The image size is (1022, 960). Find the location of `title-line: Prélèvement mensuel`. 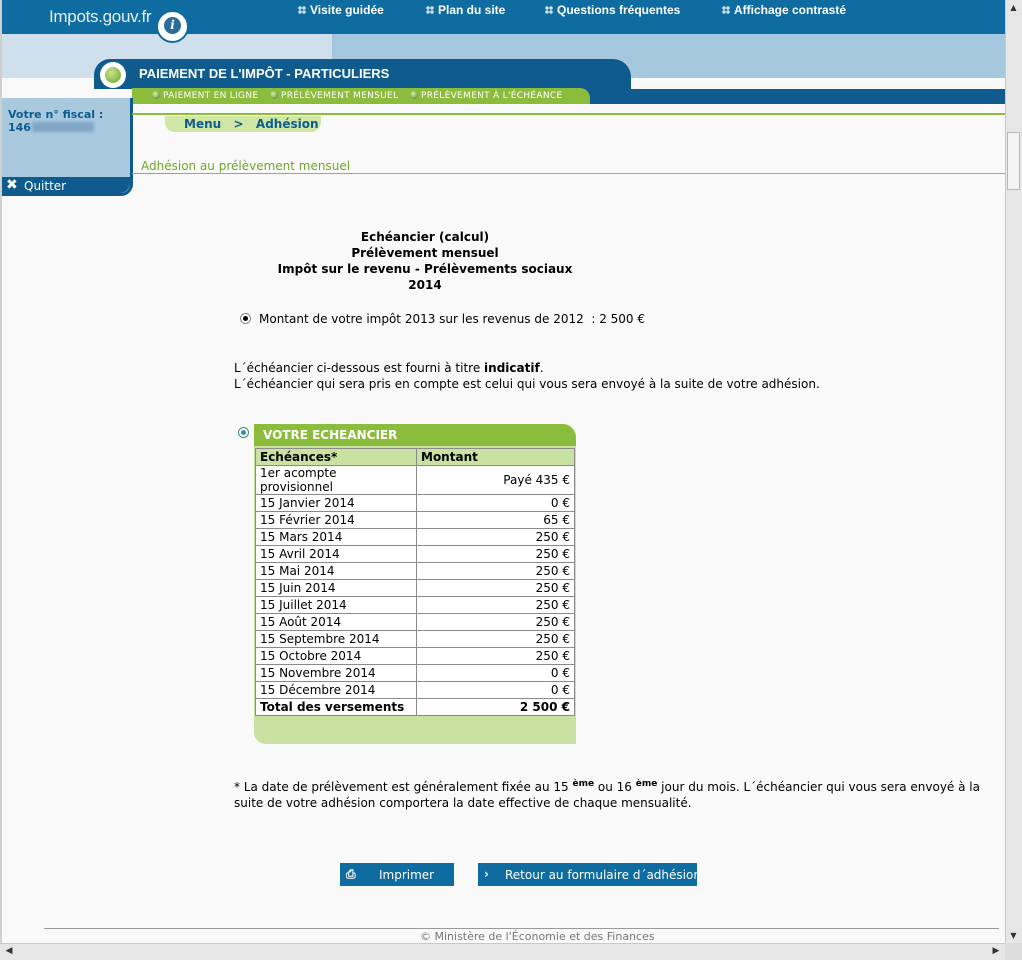

title-line: Prélèvement mensuel is located at coordinates (425, 253).